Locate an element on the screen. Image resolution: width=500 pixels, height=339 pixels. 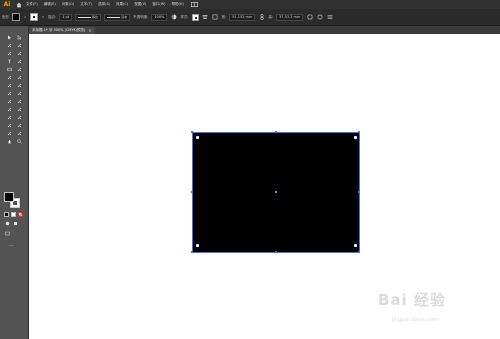
profile-line is located at coordinates (85, 17).